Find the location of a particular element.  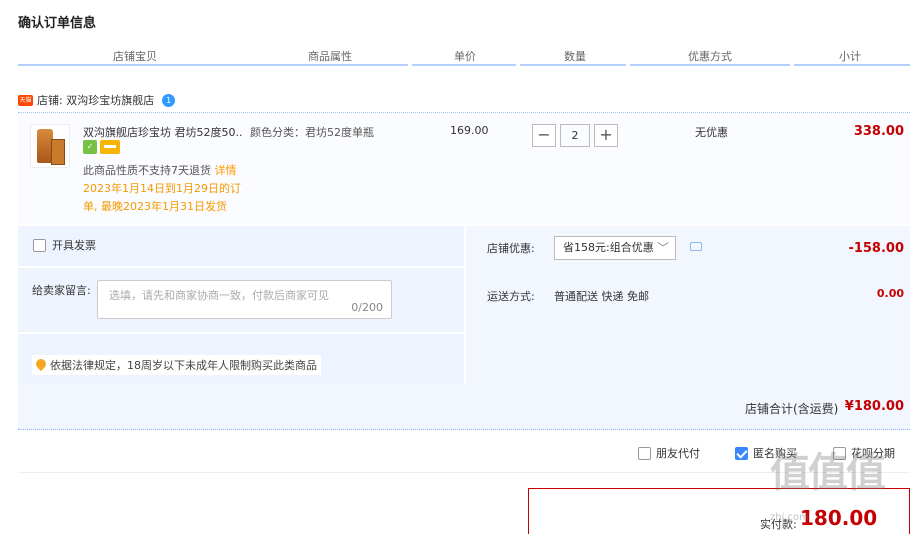

column-header-item: 店铺宝贝 is located at coordinates (135, 56).